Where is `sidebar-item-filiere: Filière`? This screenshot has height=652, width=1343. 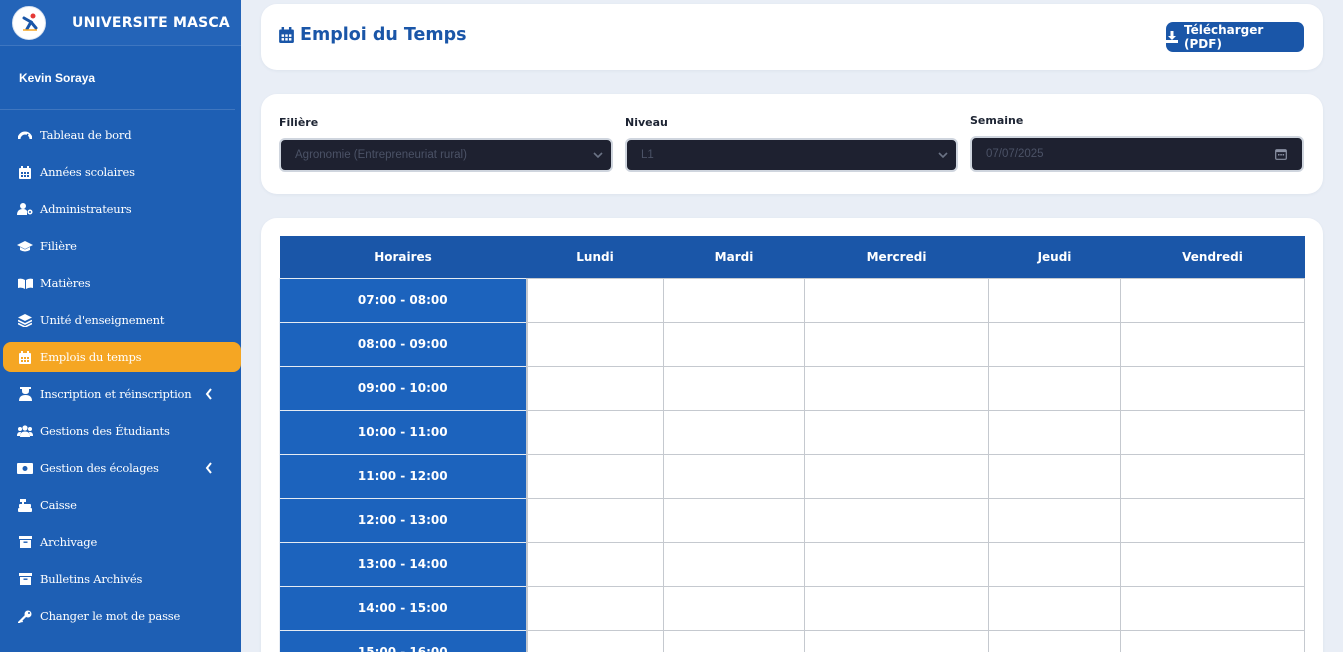
sidebar-item-filiere: Filière is located at coordinates (122, 246).